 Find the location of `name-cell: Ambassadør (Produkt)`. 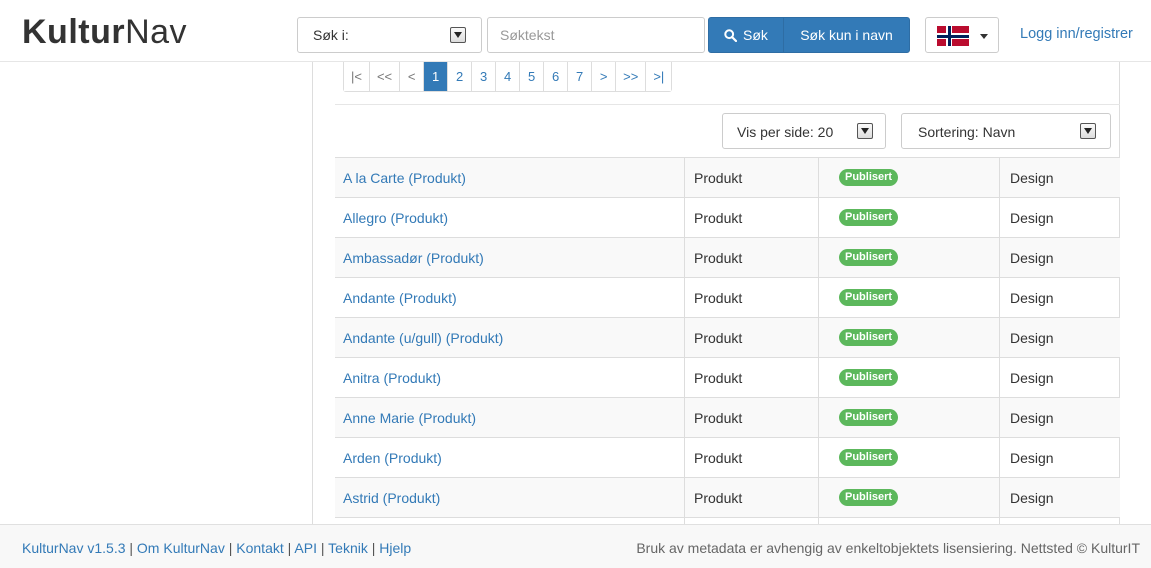

name-cell: Ambassadør (Produkt) is located at coordinates (510, 257).